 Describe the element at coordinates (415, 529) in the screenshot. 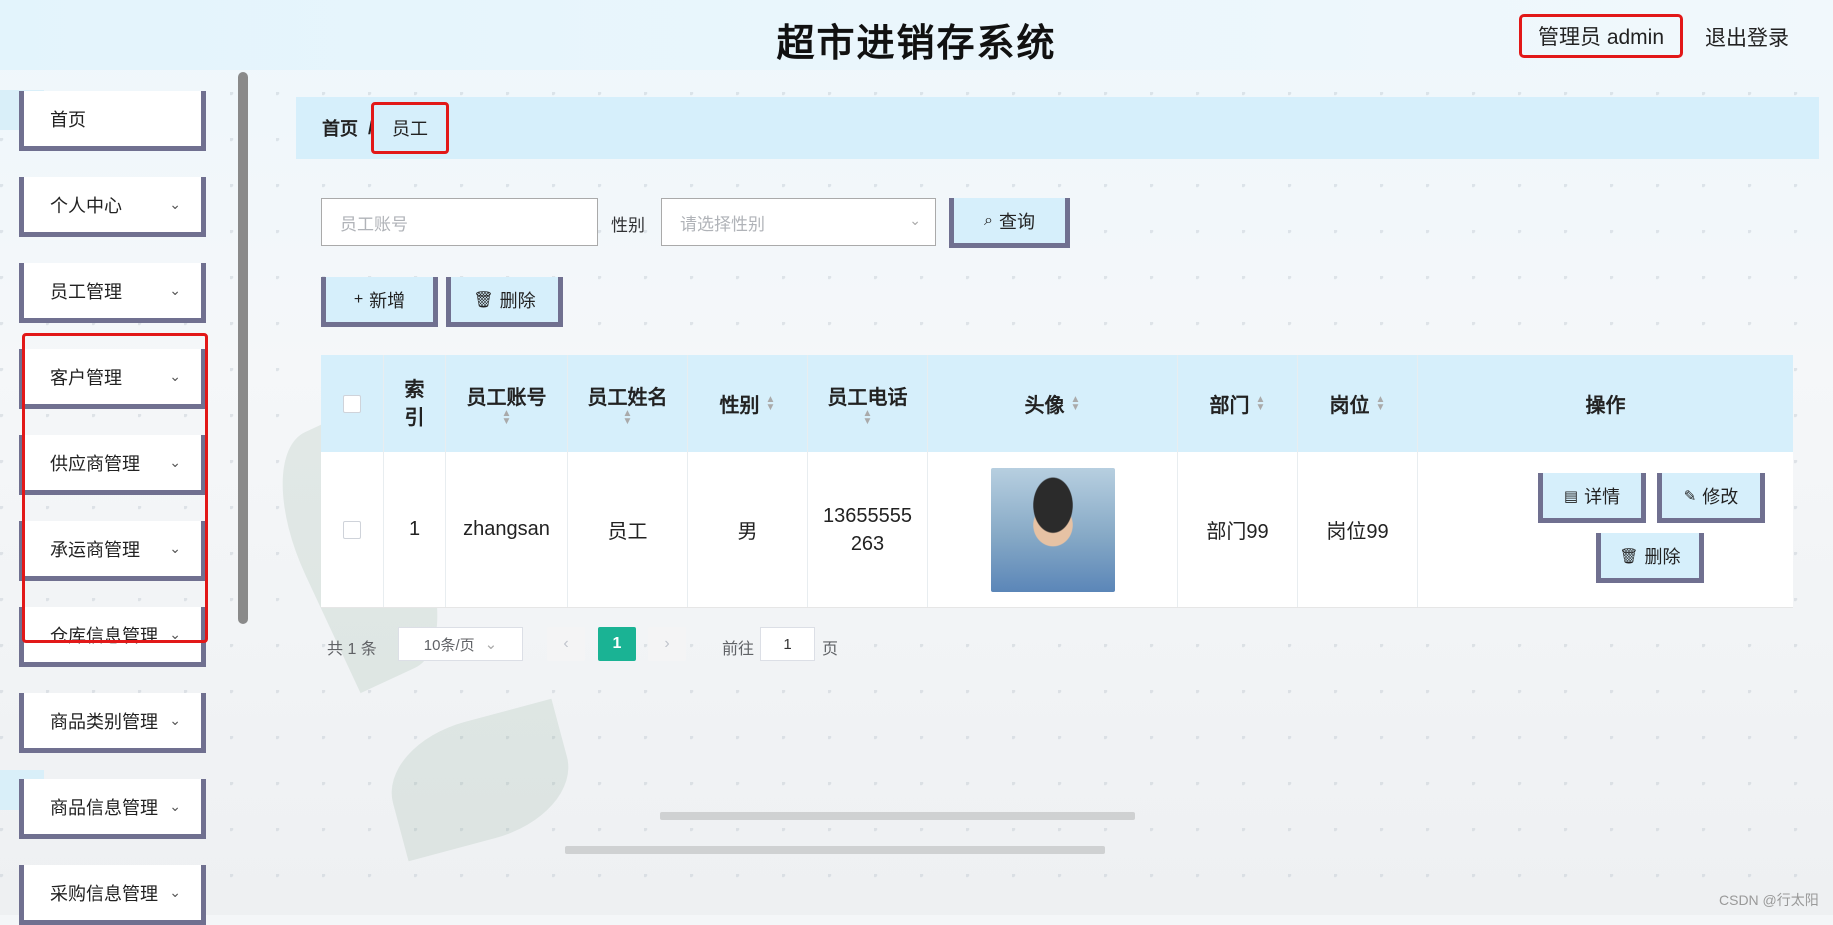

I see `cell-index: 1` at that location.